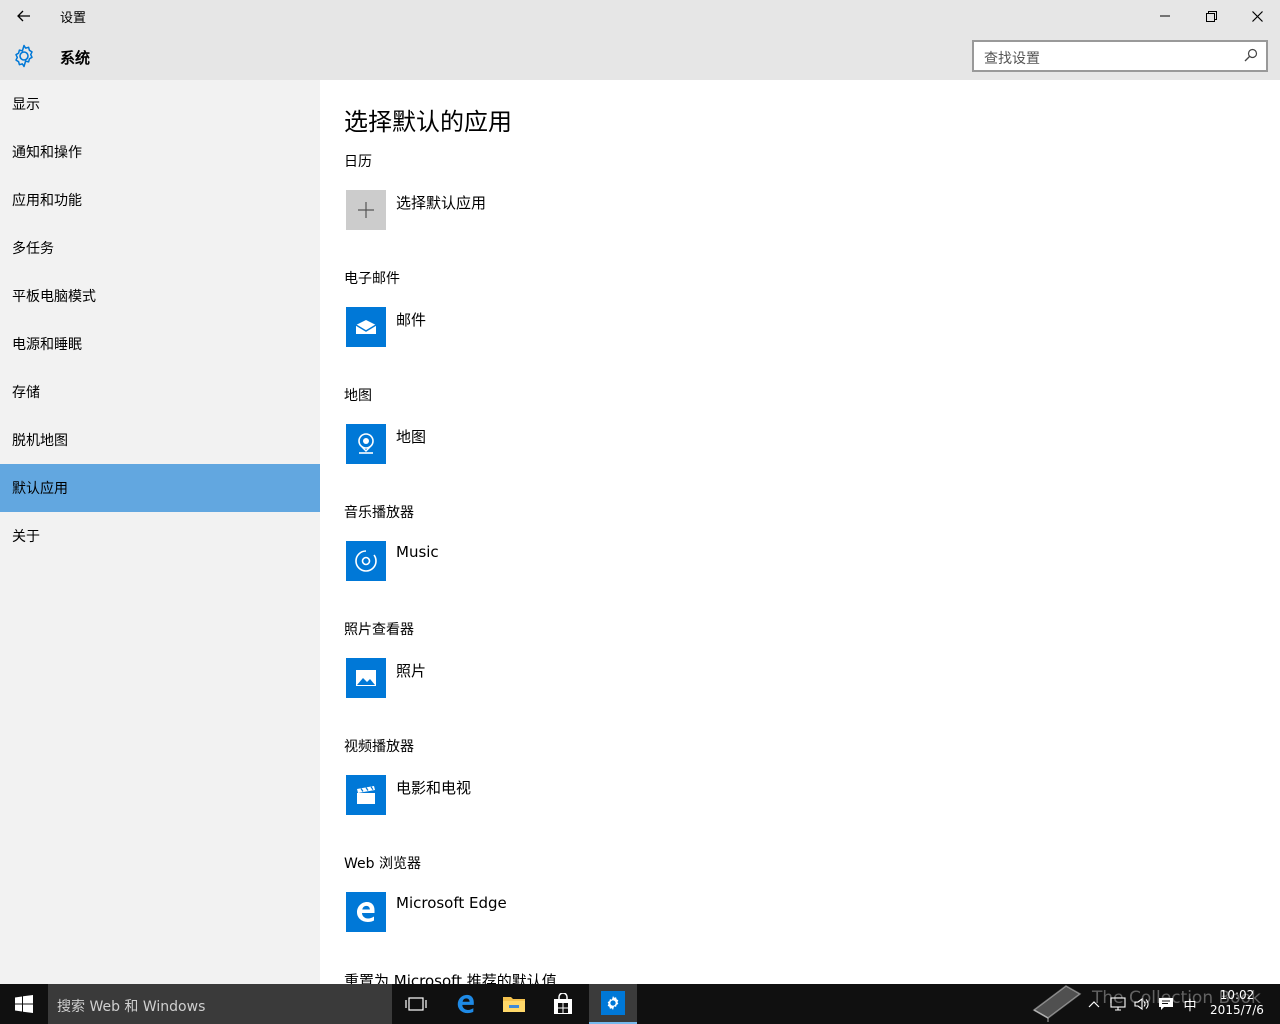 Image resolution: width=1280 pixels, height=1024 pixels. Describe the element at coordinates (160, 440) in the screenshot. I see `sidebar-item-offline-maps: 脱机地图` at that location.